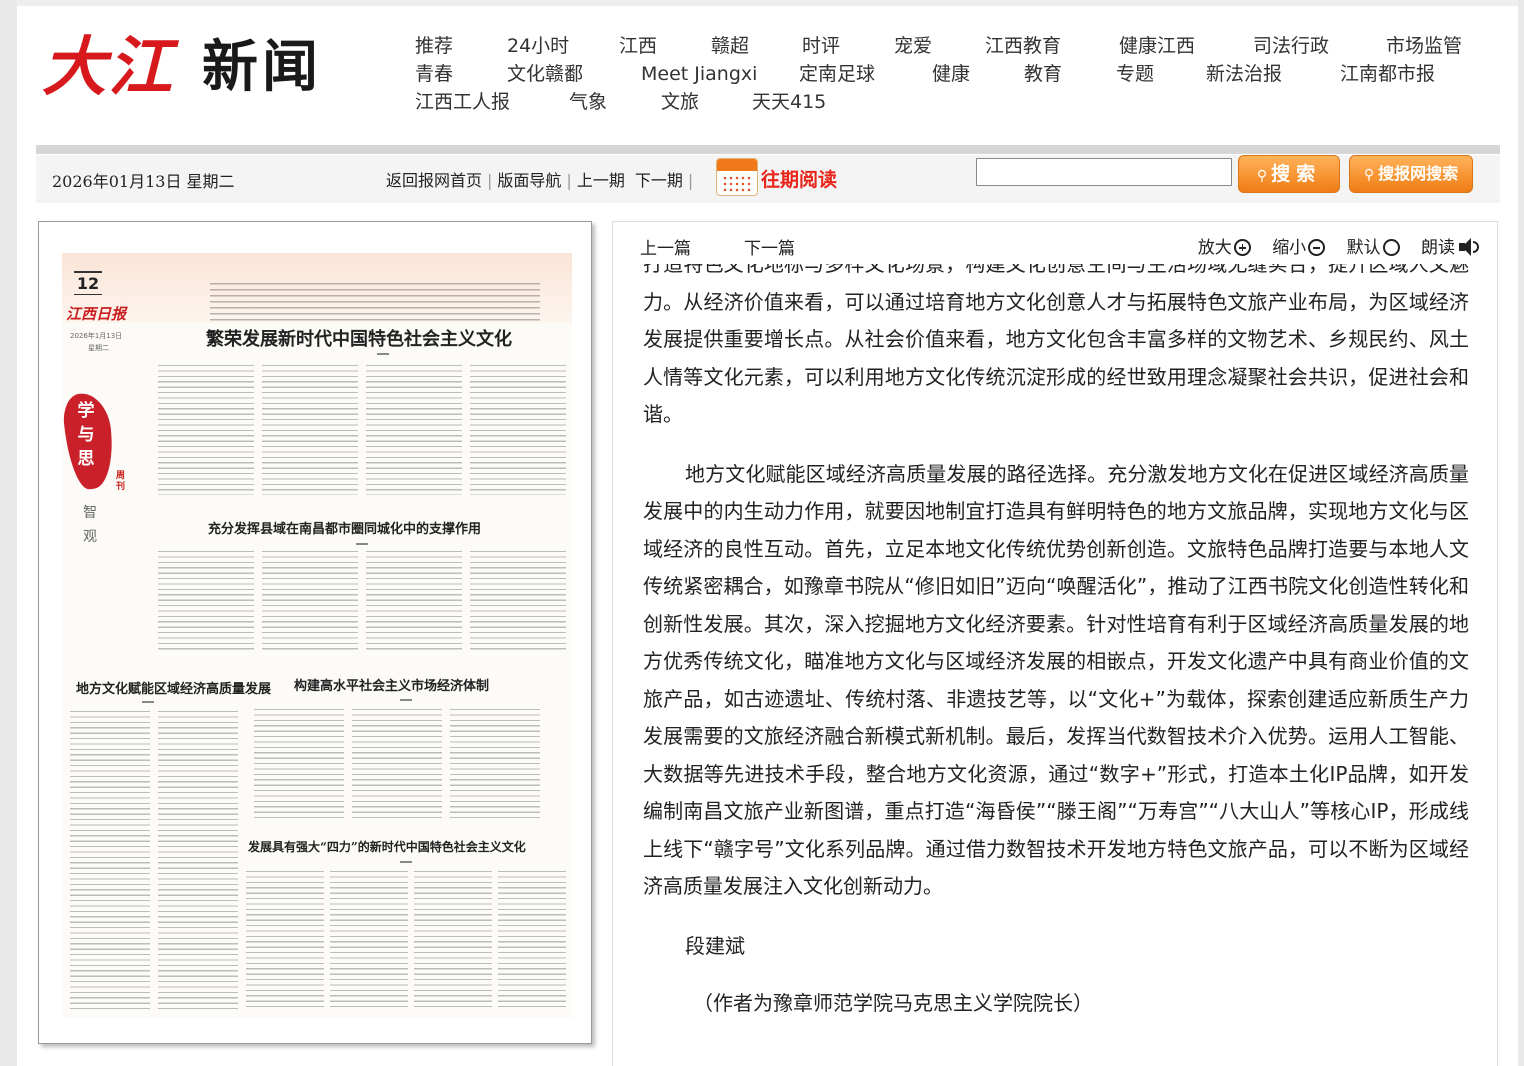 The width and height of the screenshot is (1524, 1066). I want to click on intro-text-block, so click(375, 303).